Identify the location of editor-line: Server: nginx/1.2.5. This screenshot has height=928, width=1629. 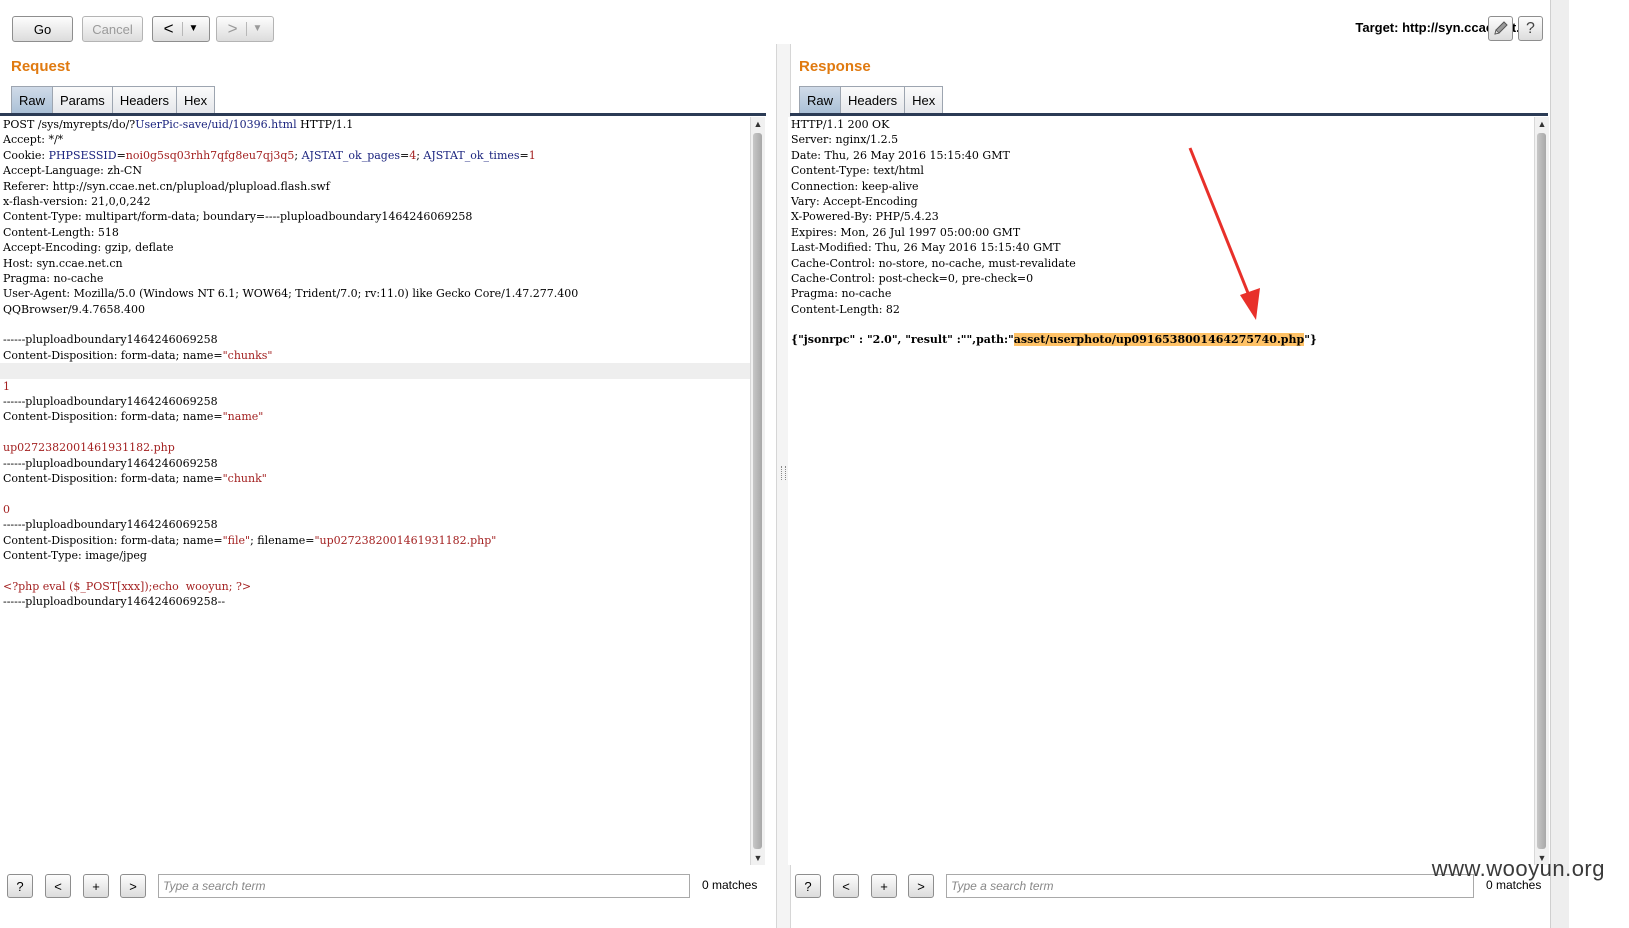
(1161, 139).